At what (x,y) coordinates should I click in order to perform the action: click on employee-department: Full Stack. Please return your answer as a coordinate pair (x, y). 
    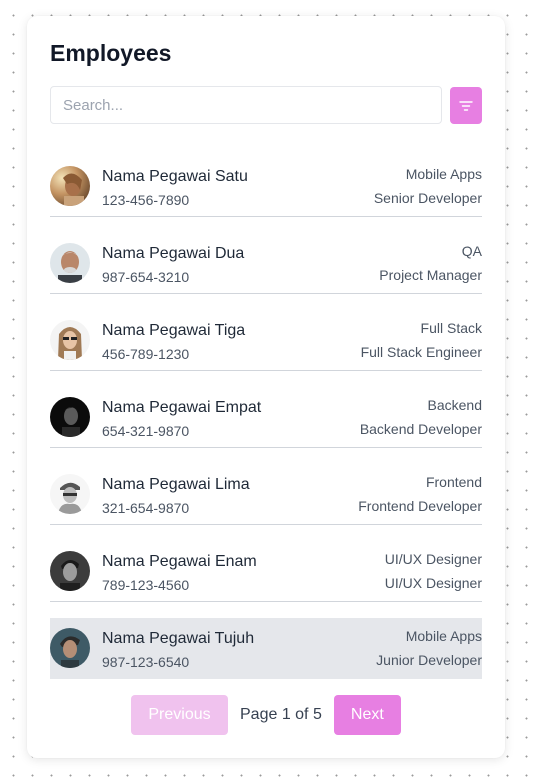
    Looking at the image, I should click on (451, 328).